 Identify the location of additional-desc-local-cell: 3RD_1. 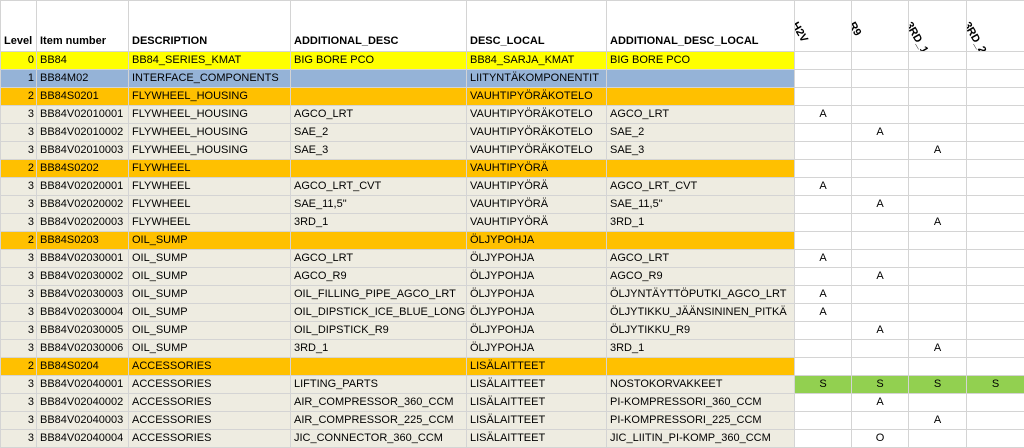
(701, 349).